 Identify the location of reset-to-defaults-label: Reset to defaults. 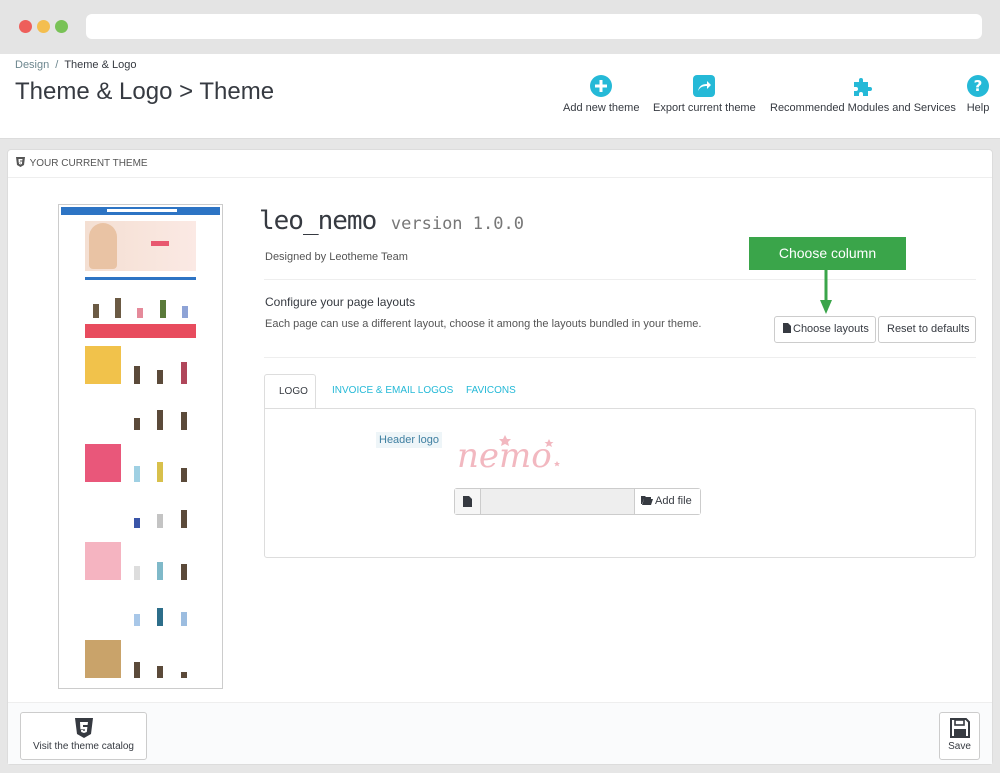
(928, 329).